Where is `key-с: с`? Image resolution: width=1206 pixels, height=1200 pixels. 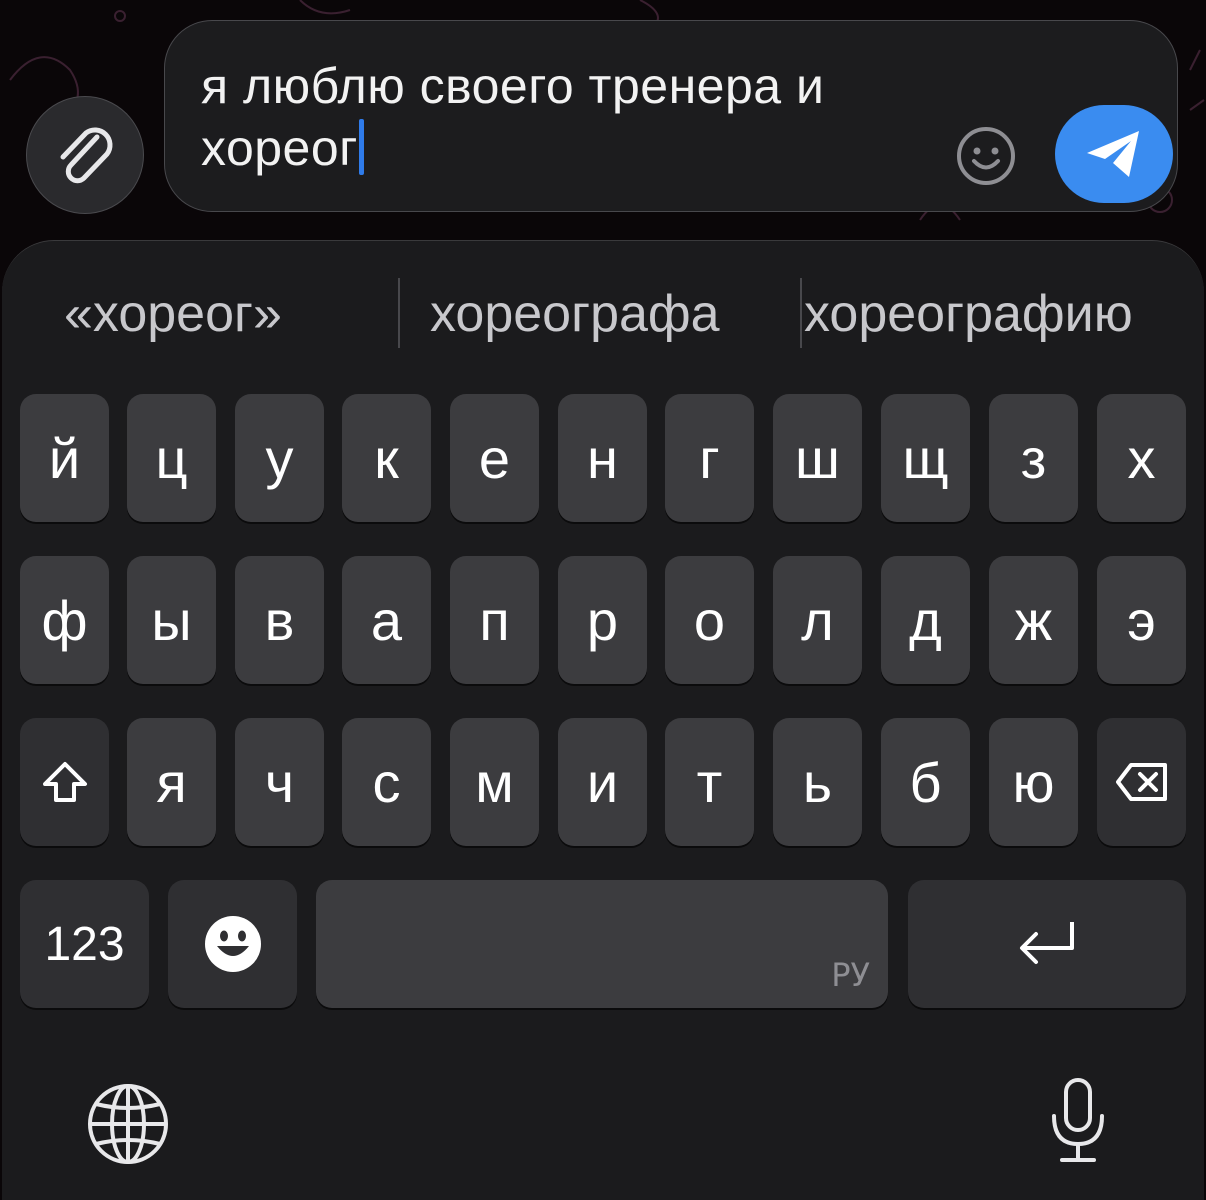
key-с: с is located at coordinates (386, 782).